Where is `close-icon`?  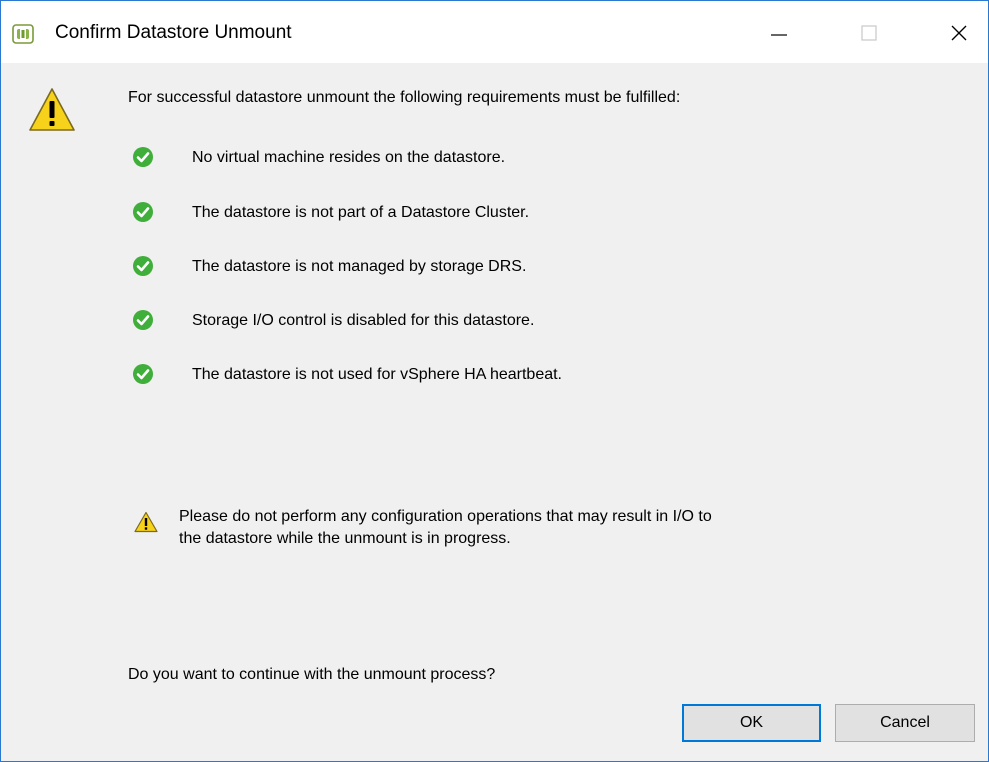 close-icon is located at coordinates (959, 33).